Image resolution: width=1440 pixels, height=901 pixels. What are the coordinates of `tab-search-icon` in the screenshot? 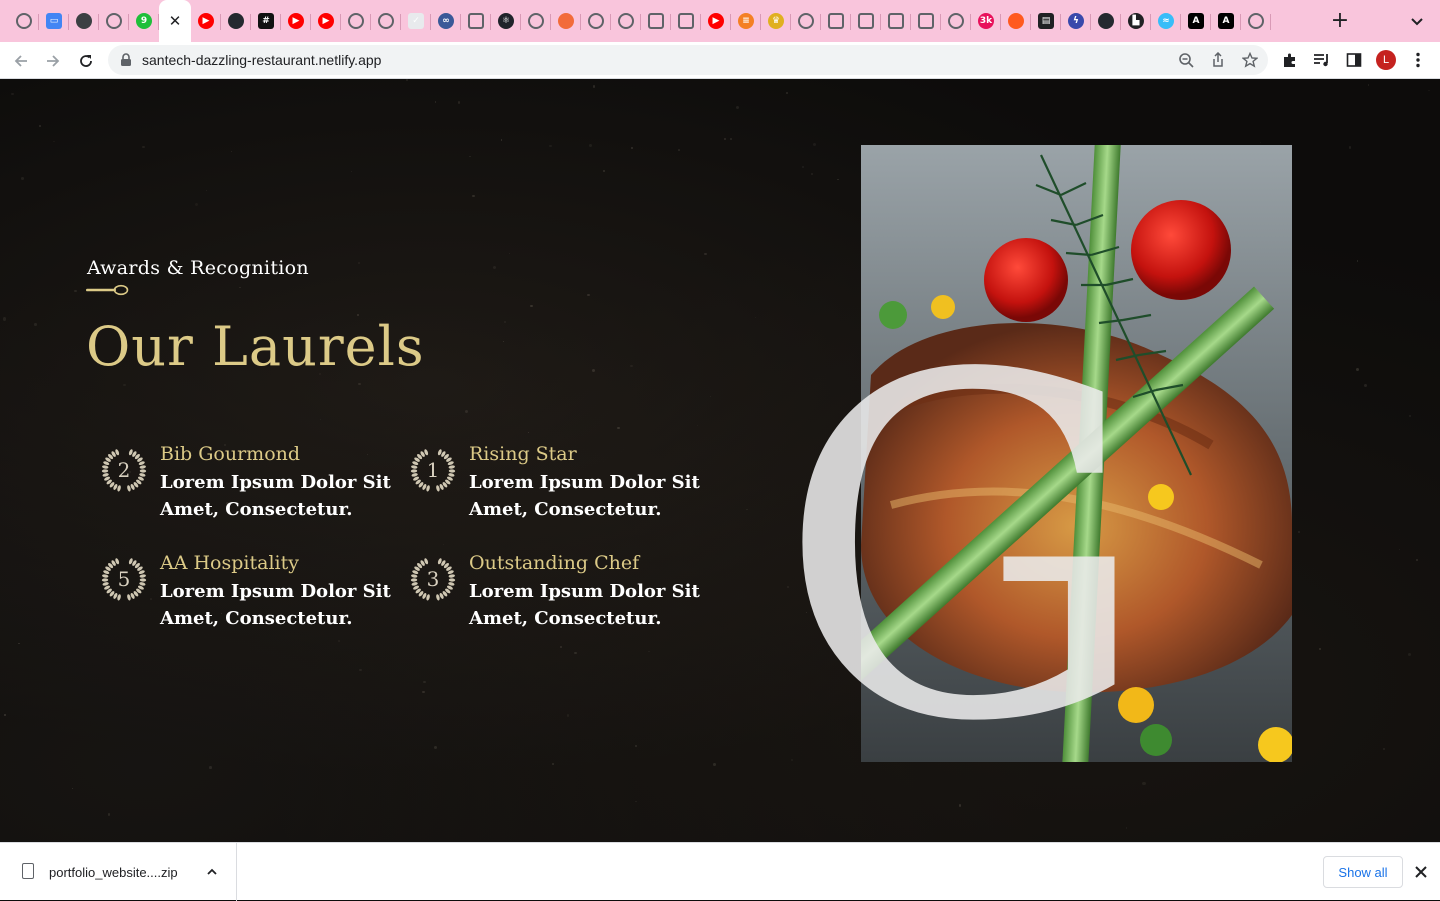 It's located at (1417, 22).